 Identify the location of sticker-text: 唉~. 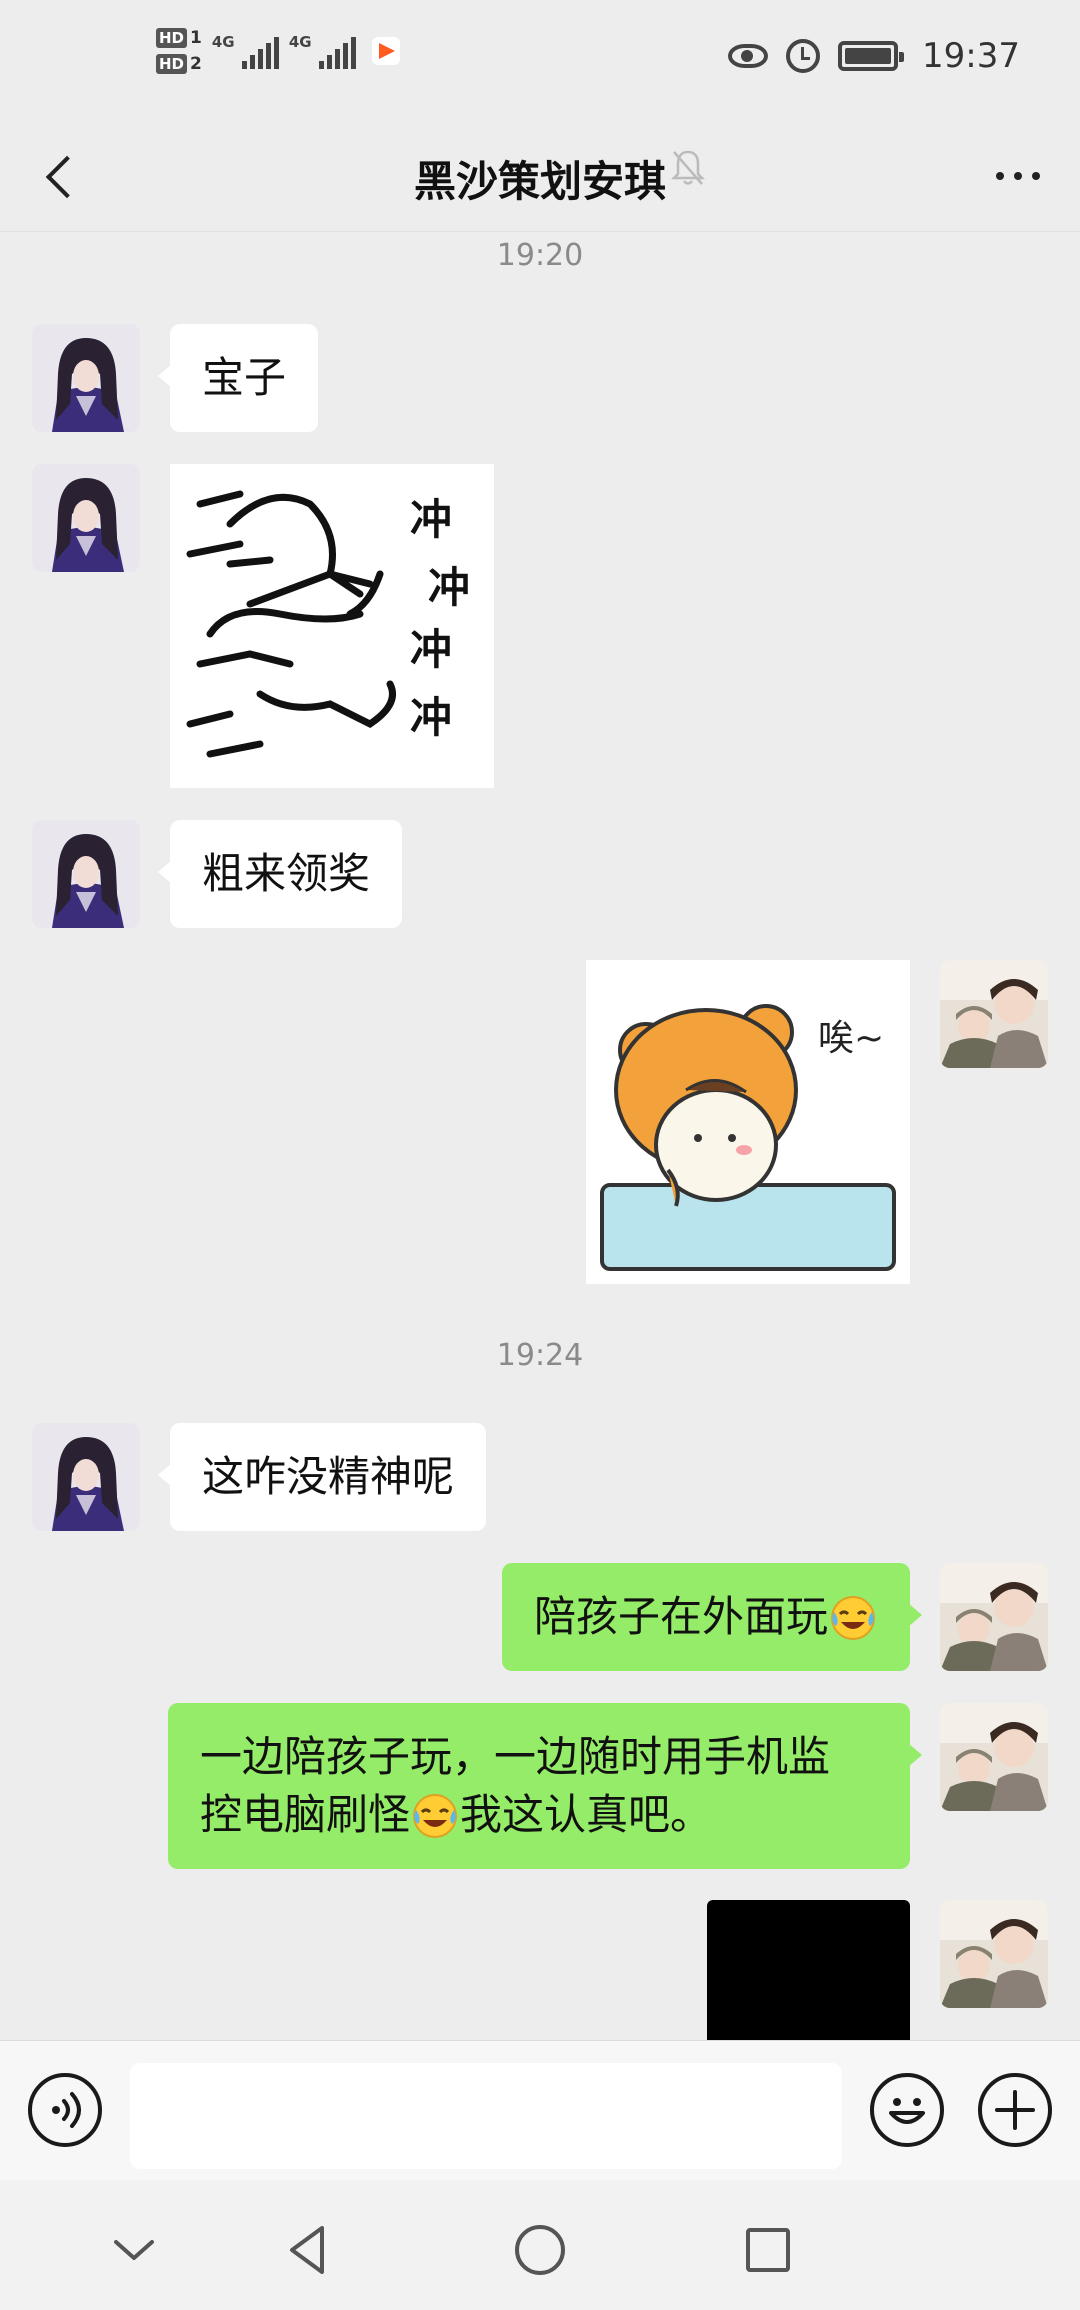
(851, 1038).